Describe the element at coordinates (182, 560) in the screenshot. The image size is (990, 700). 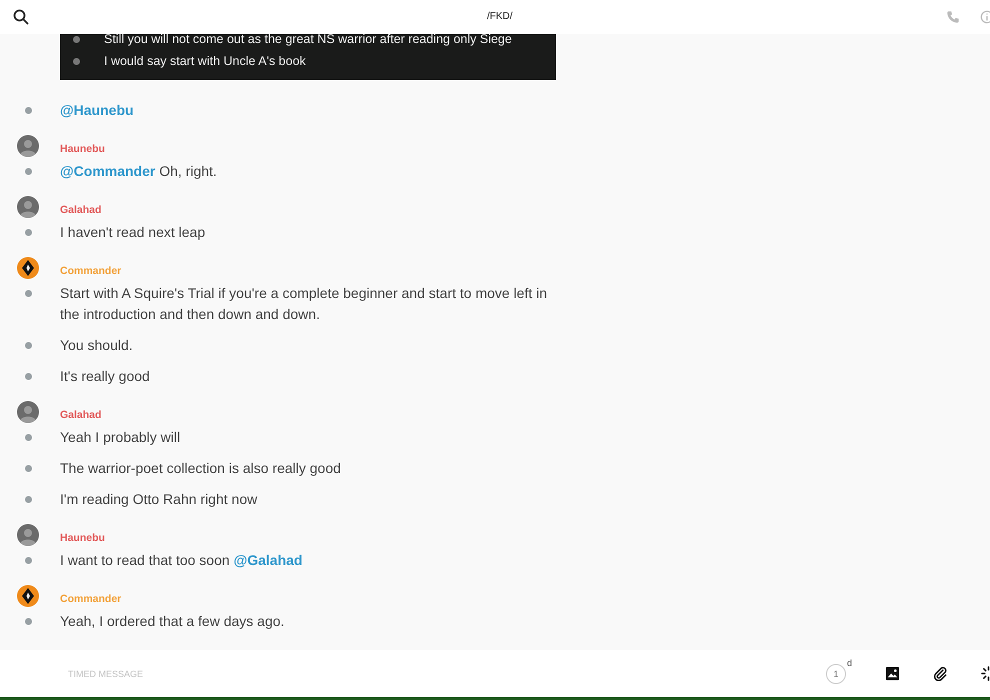
I see `message-text: I want to read that too soon @Galahad` at that location.